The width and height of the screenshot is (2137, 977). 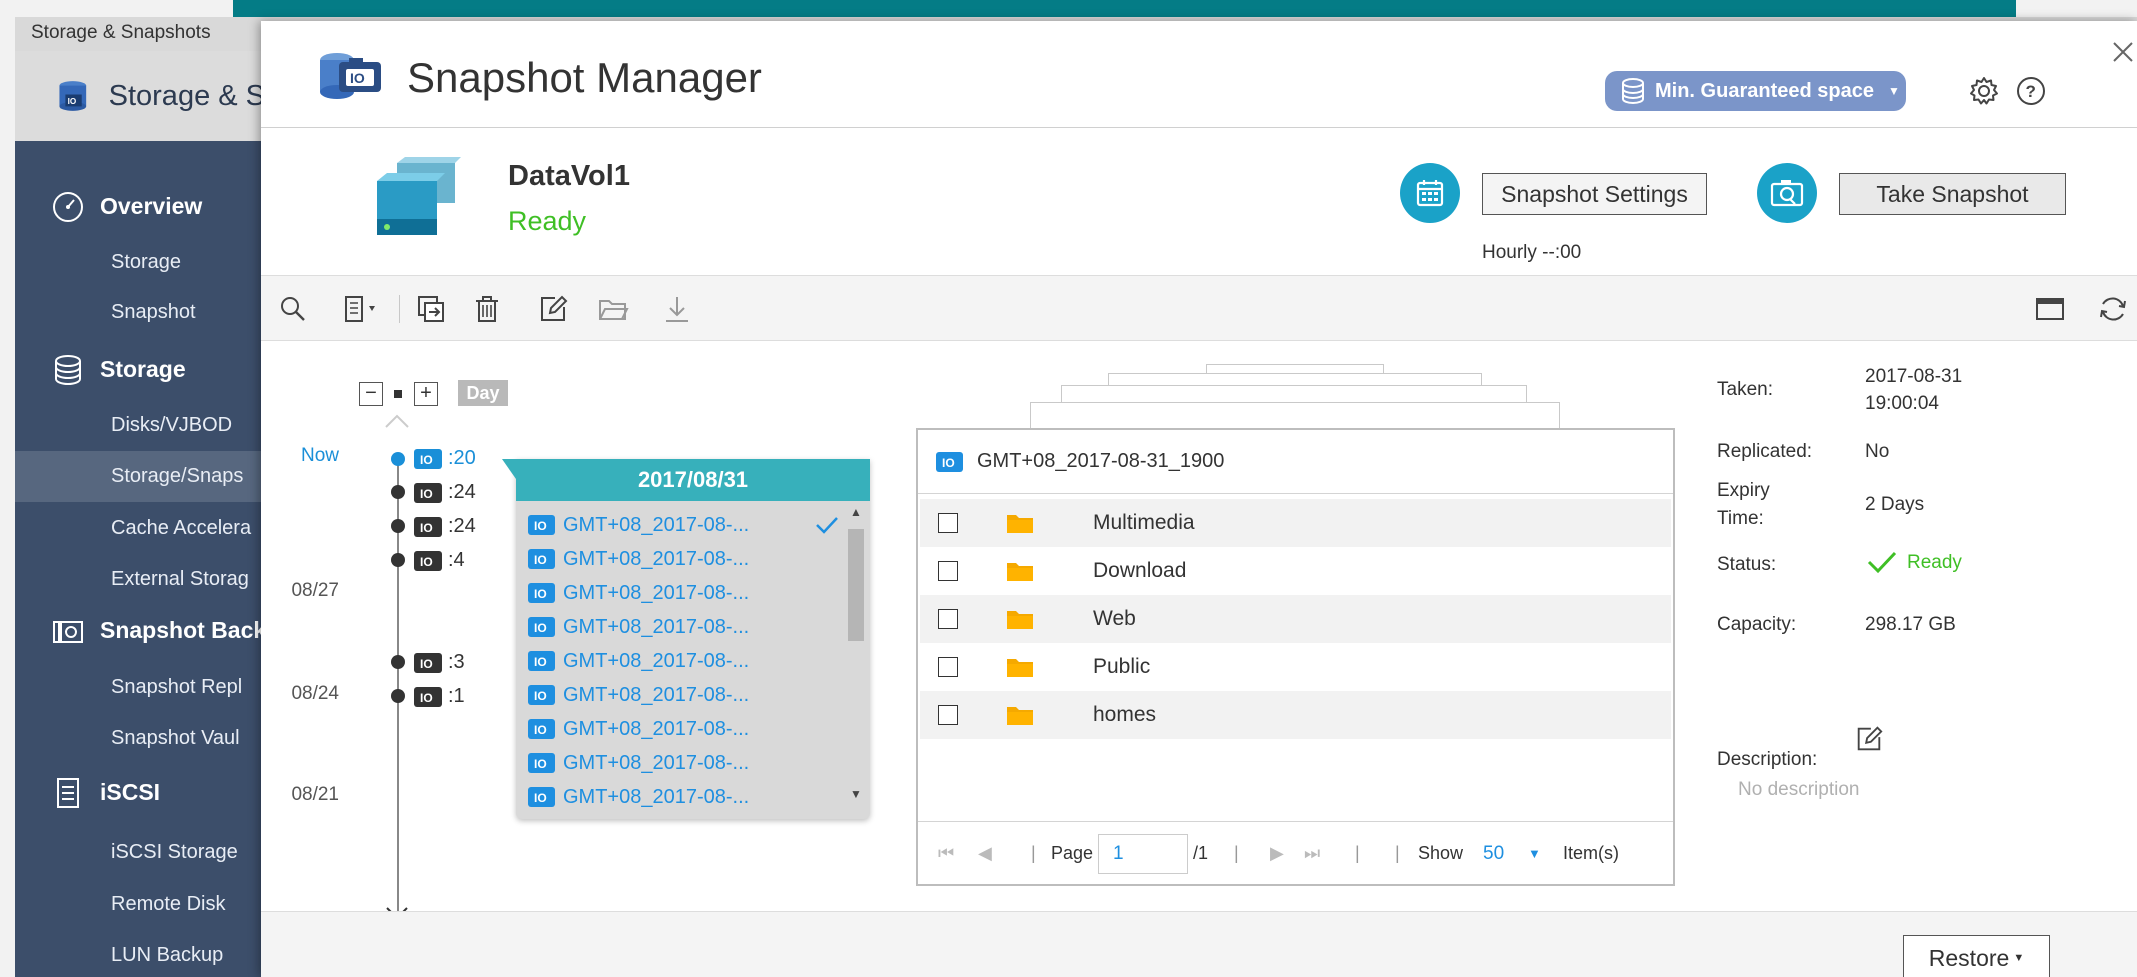 What do you see at coordinates (426, 394) in the screenshot?
I see `zoom-in-button: +` at bounding box center [426, 394].